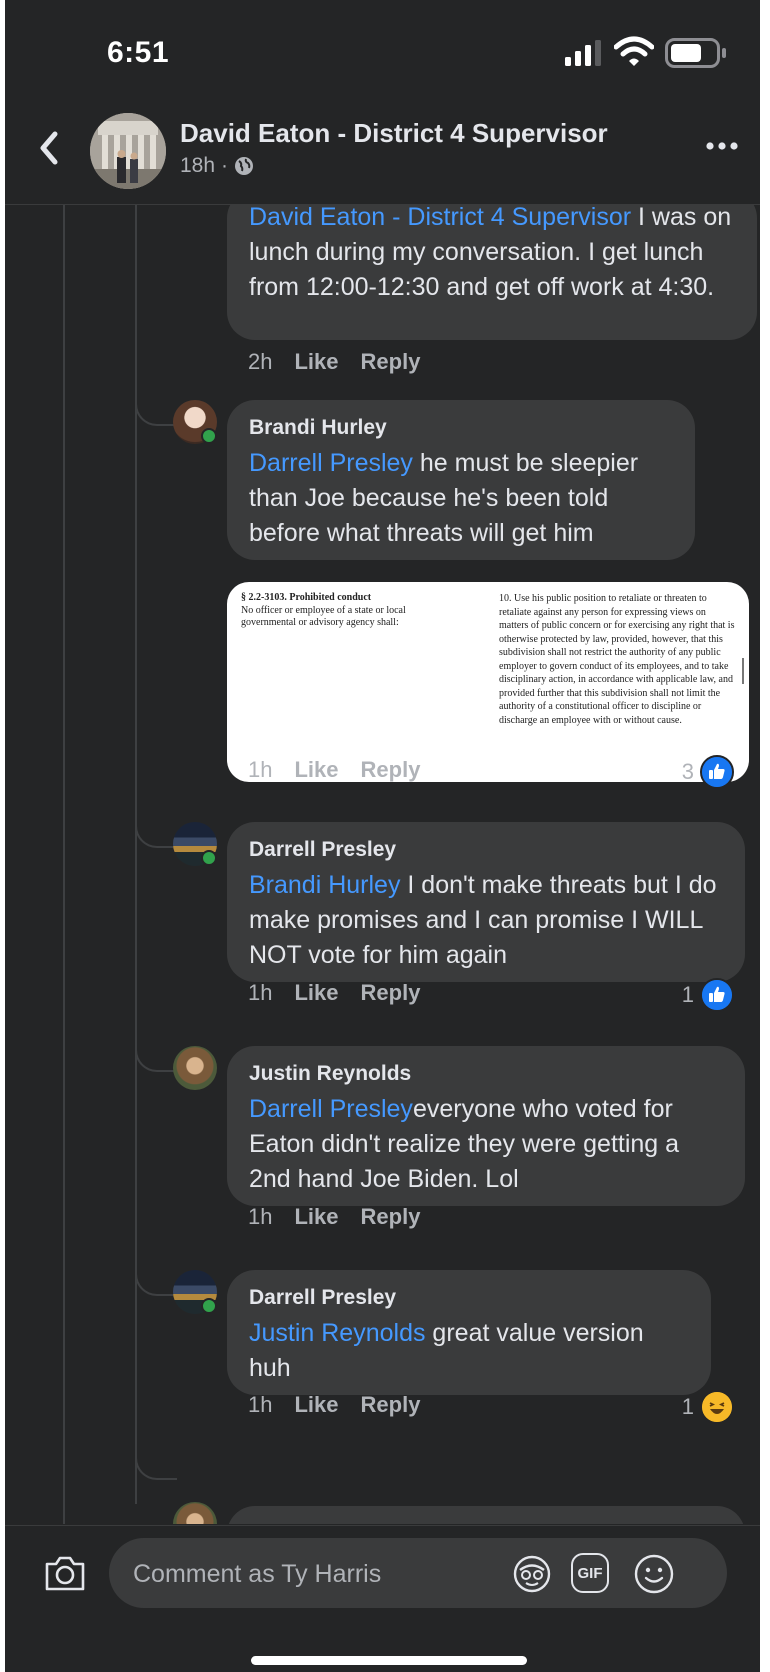  I want to click on page-avatar-image, so click(128, 151).